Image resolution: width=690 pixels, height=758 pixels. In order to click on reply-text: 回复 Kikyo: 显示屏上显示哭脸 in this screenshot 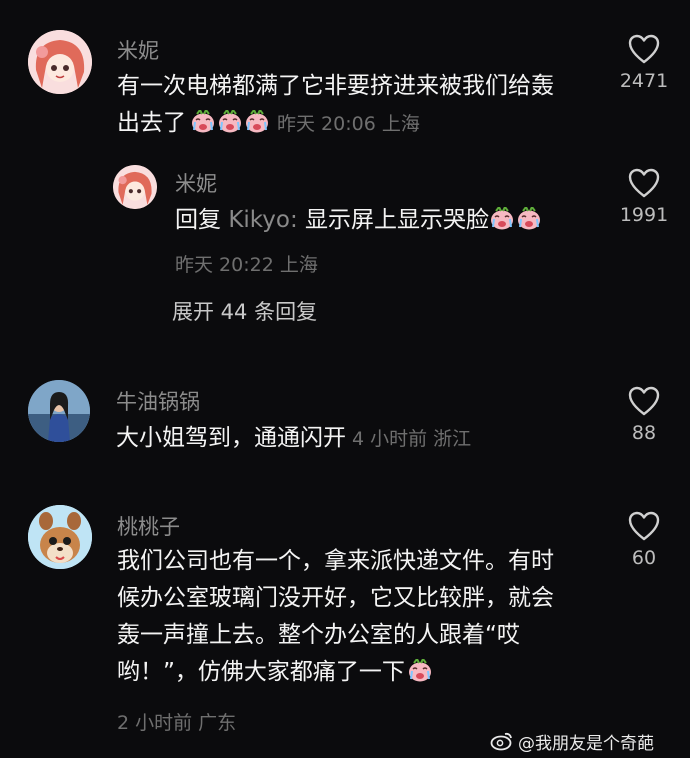, I will do `click(395, 220)`.